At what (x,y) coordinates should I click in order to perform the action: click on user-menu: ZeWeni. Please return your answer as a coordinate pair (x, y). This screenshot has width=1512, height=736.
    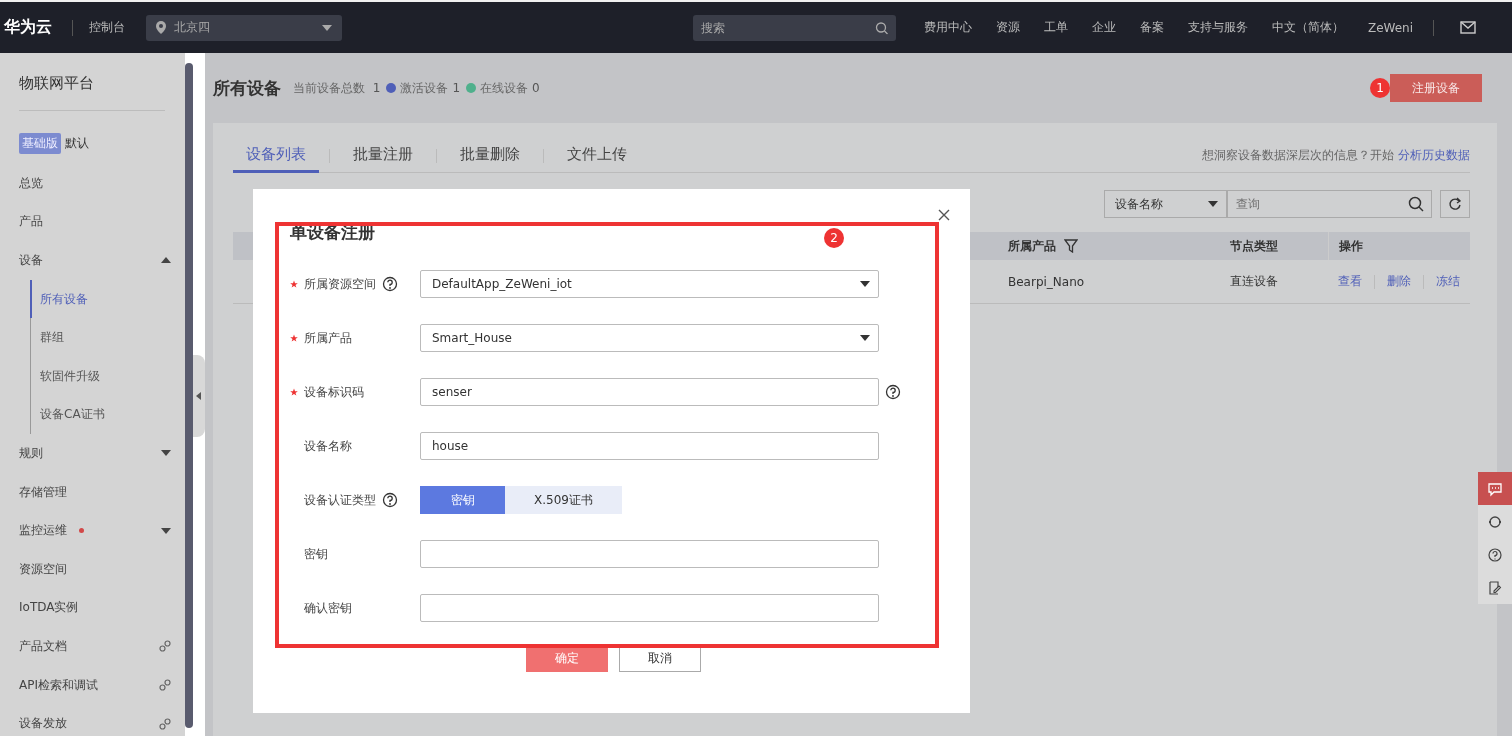
    Looking at the image, I should click on (1390, 27).